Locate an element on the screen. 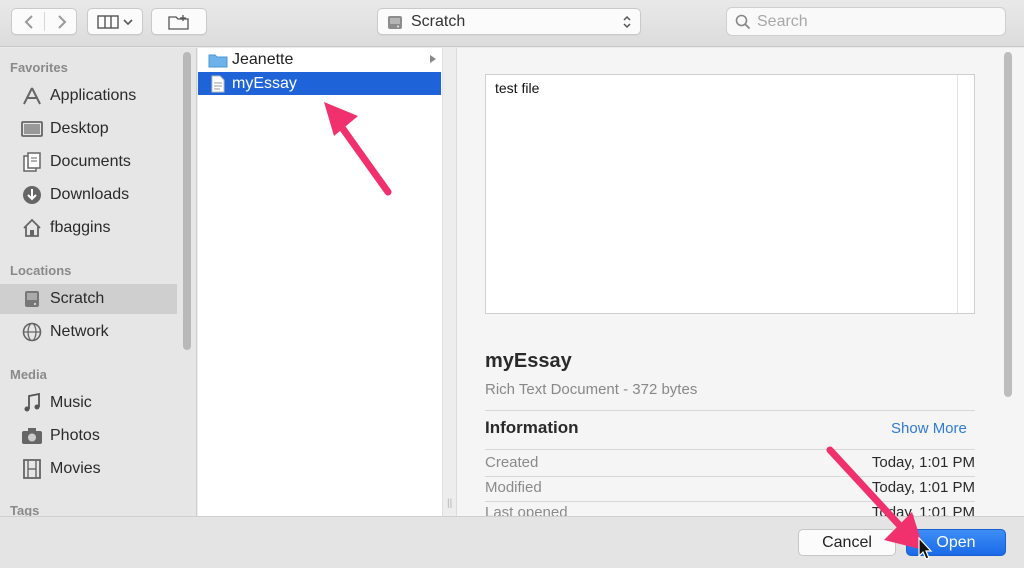 This screenshot has width=1024, height=568. preview-file-kind: Rich Text Document - 372 bytes is located at coordinates (591, 389).